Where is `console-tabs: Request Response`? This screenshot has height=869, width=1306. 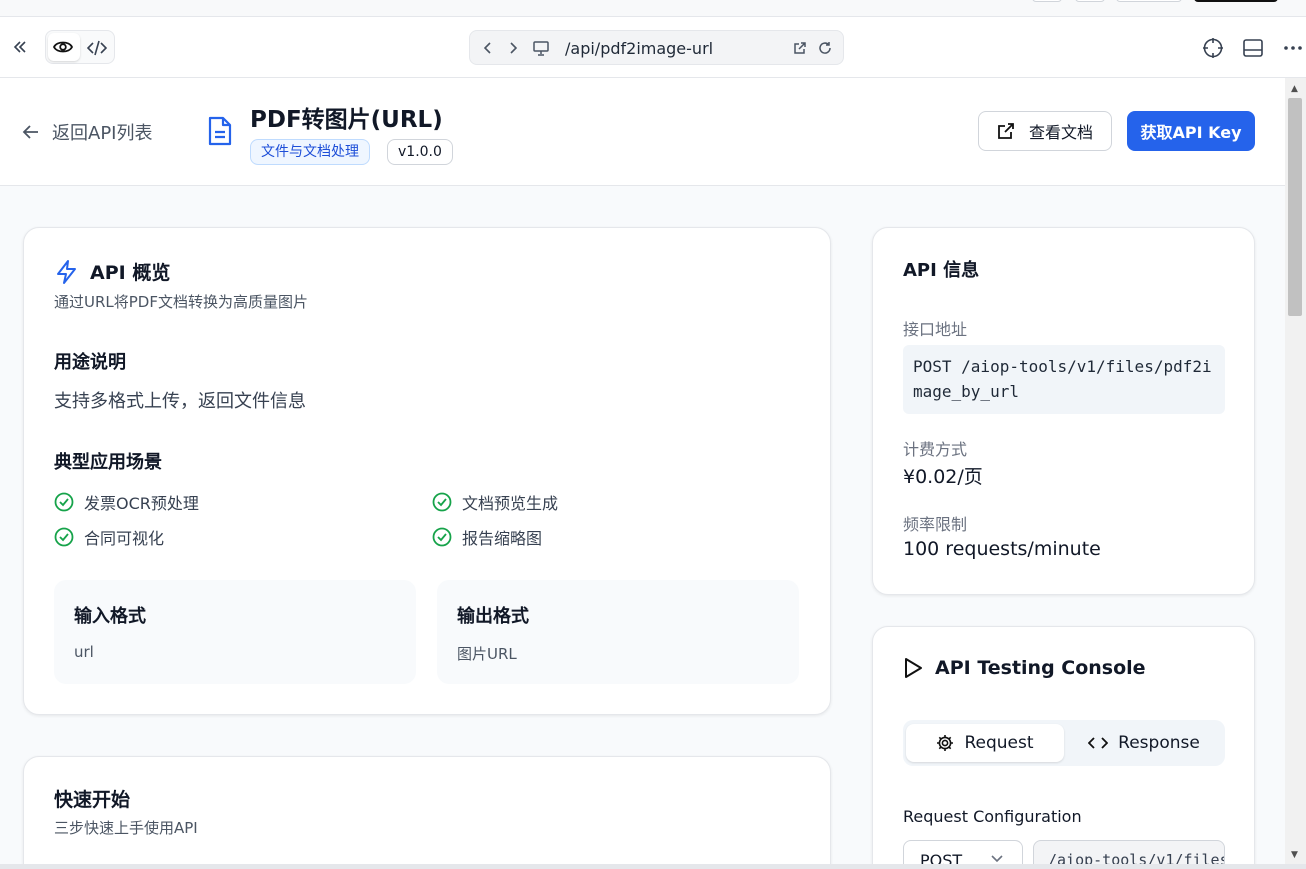 console-tabs: Request Response is located at coordinates (1064, 743).